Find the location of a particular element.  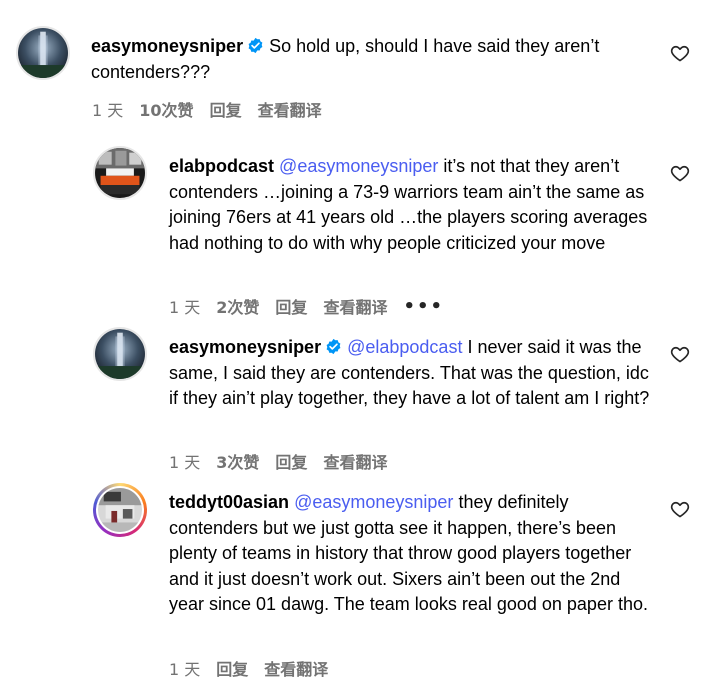

comment-meta: 1 天 10次赞 回复 查看翻译 is located at coordinates (207, 109).